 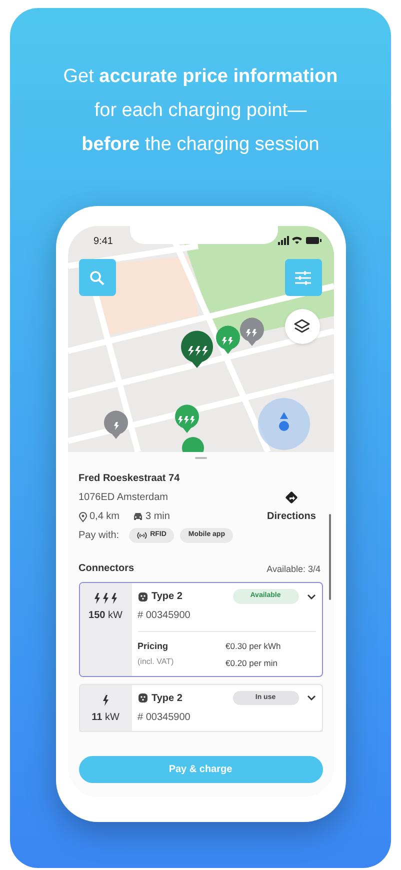 What do you see at coordinates (156, 662) in the screenshot?
I see `pricing-note: (incl. VAT)` at bounding box center [156, 662].